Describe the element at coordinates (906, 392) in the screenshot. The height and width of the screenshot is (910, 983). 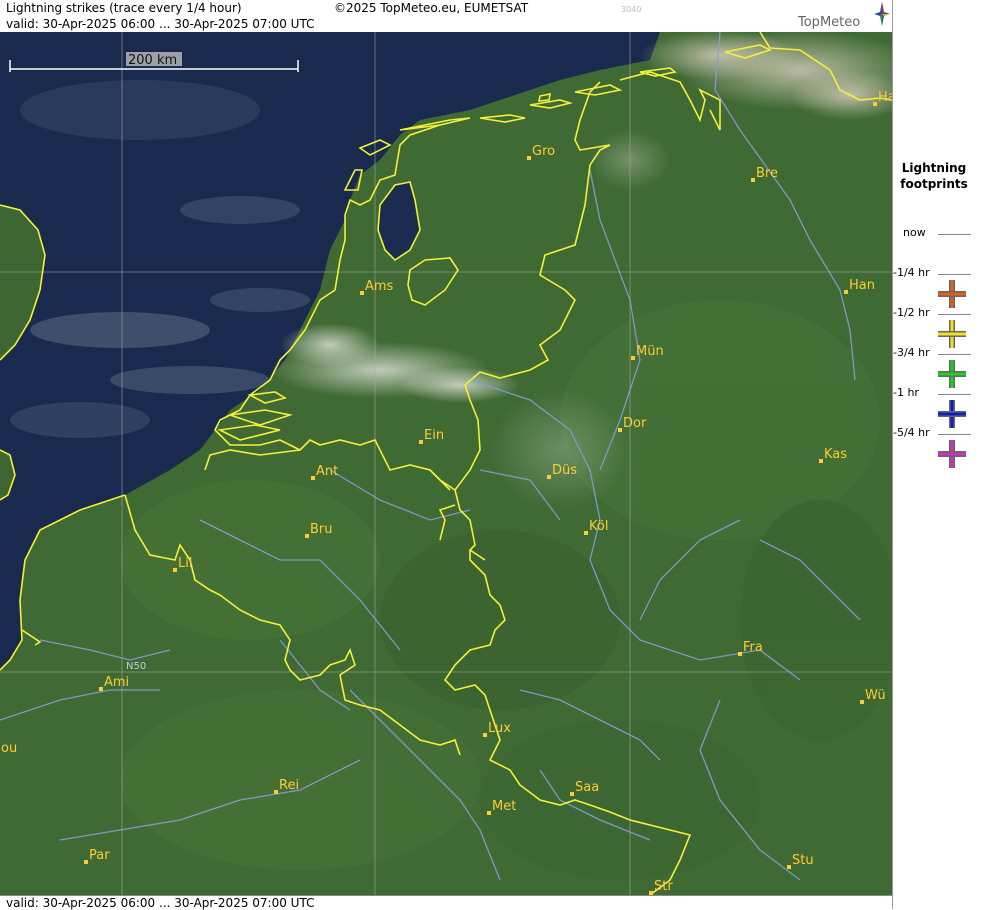
I see `legend-row-label: -1 hr` at that location.